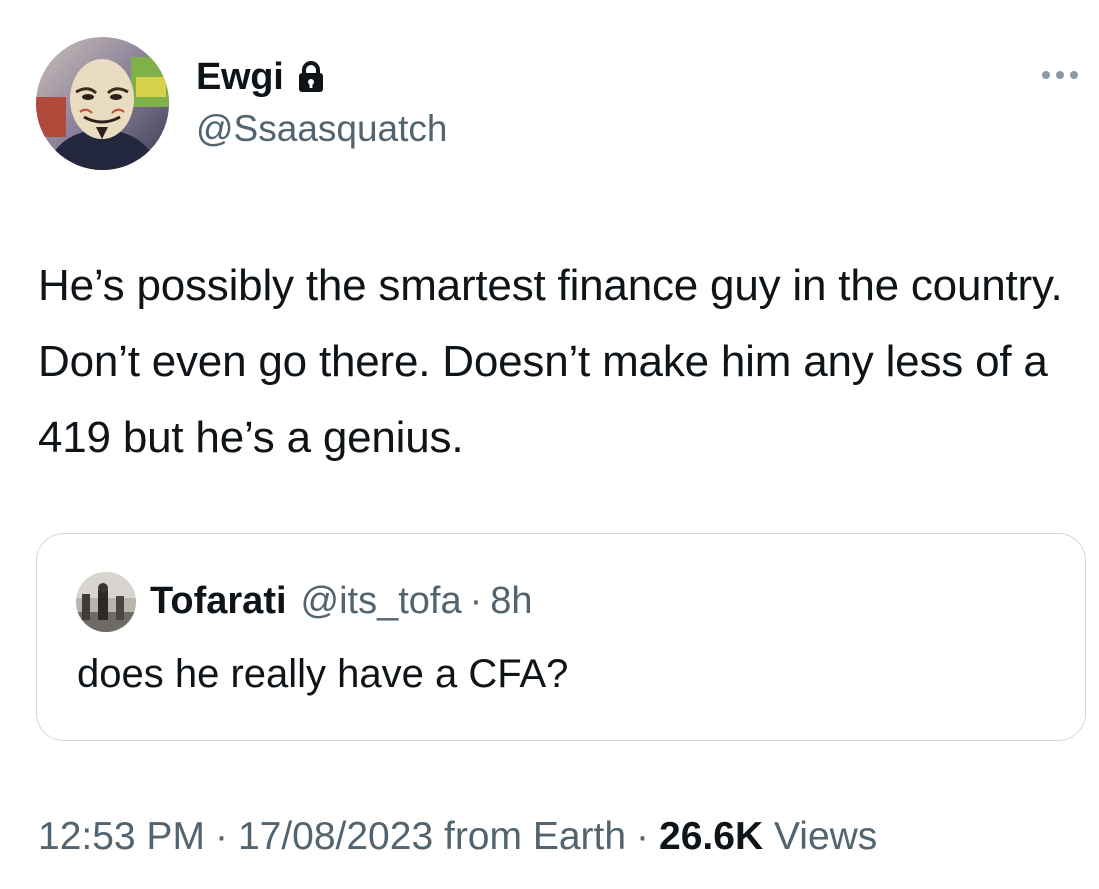 This screenshot has height=889, width=1099. I want to click on more-button, so click(1060, 75).